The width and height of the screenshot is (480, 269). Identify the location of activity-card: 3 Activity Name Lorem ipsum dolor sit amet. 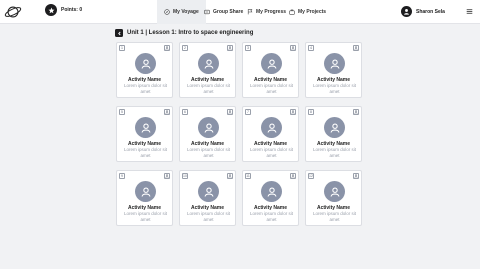
(270, 70).